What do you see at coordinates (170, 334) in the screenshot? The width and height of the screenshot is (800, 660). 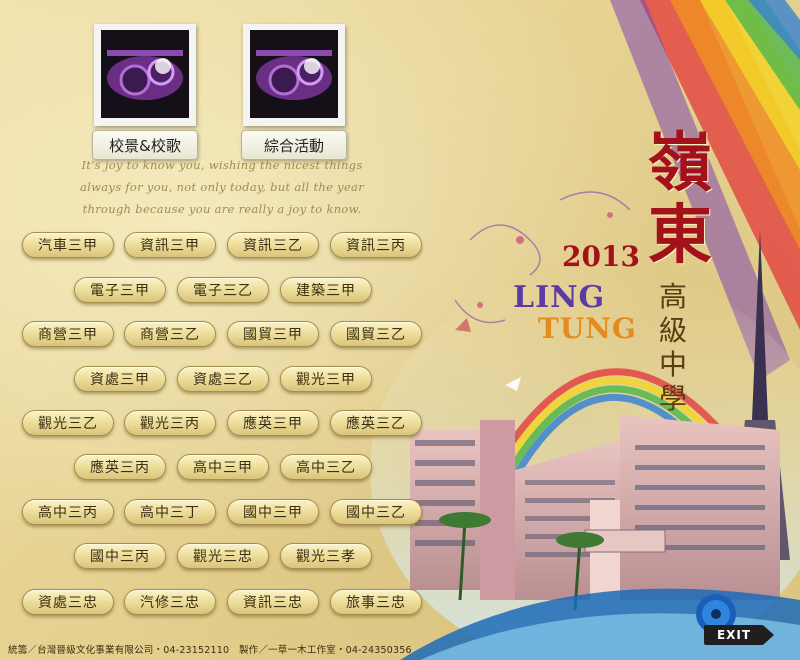 I see `class-button: 商營三乙` at bounding box center [170, 334].